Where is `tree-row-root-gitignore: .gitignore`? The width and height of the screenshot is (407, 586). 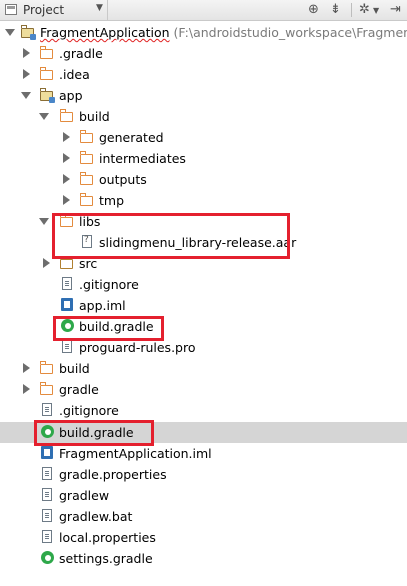 tree-row-root-gitignore: .gitignore is located at coordinates (203, 410).